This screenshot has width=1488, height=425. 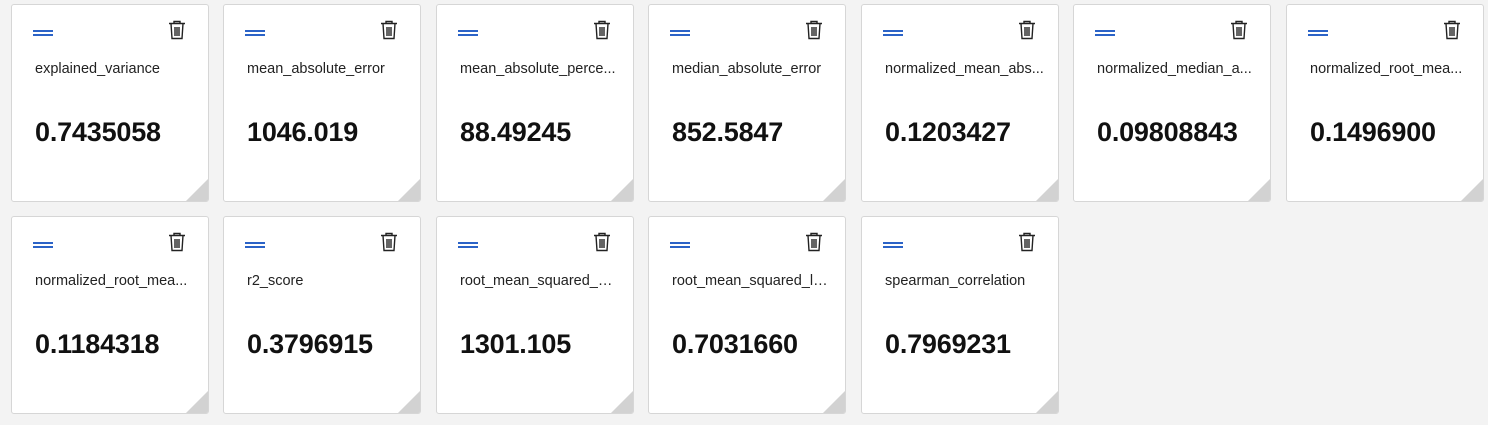 I want to click on metric-value: 0.7031660, so click(x=735, y=344).